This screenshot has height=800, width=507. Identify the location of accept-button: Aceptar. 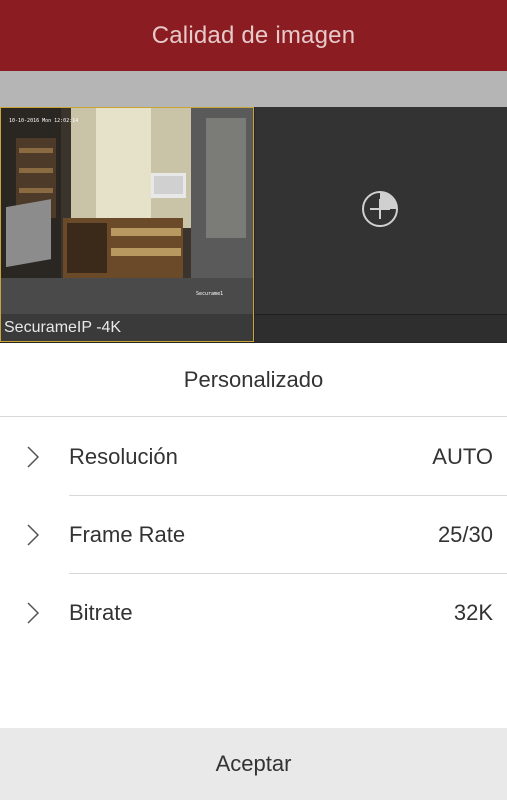
(253, 764).